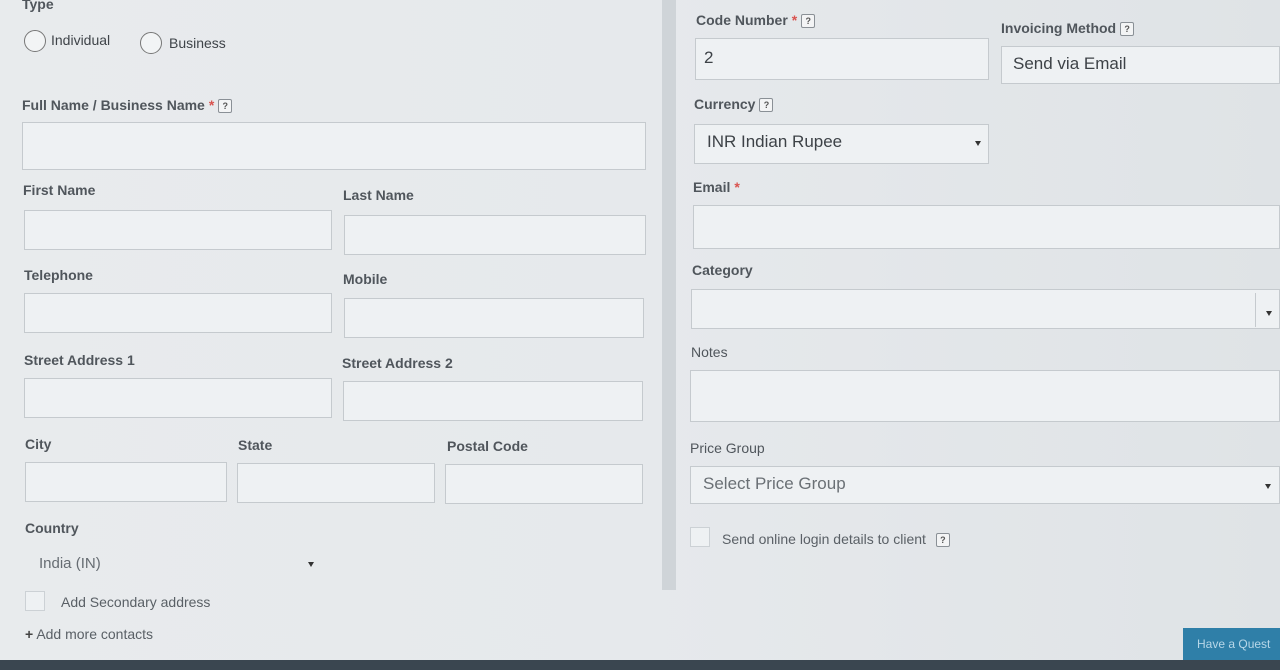  Describe the element at coordinates (365, 279) in the screenshot. I see `mobile-label: Mobile` at that location.